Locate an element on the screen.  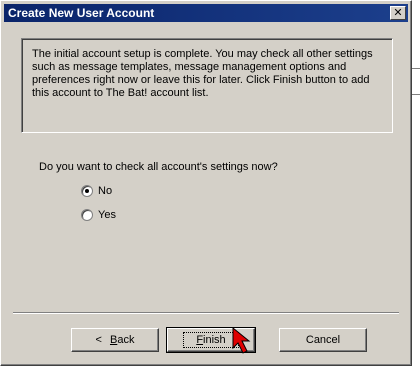
radio-yes-label: Yes is located at coordinates (107, 215).